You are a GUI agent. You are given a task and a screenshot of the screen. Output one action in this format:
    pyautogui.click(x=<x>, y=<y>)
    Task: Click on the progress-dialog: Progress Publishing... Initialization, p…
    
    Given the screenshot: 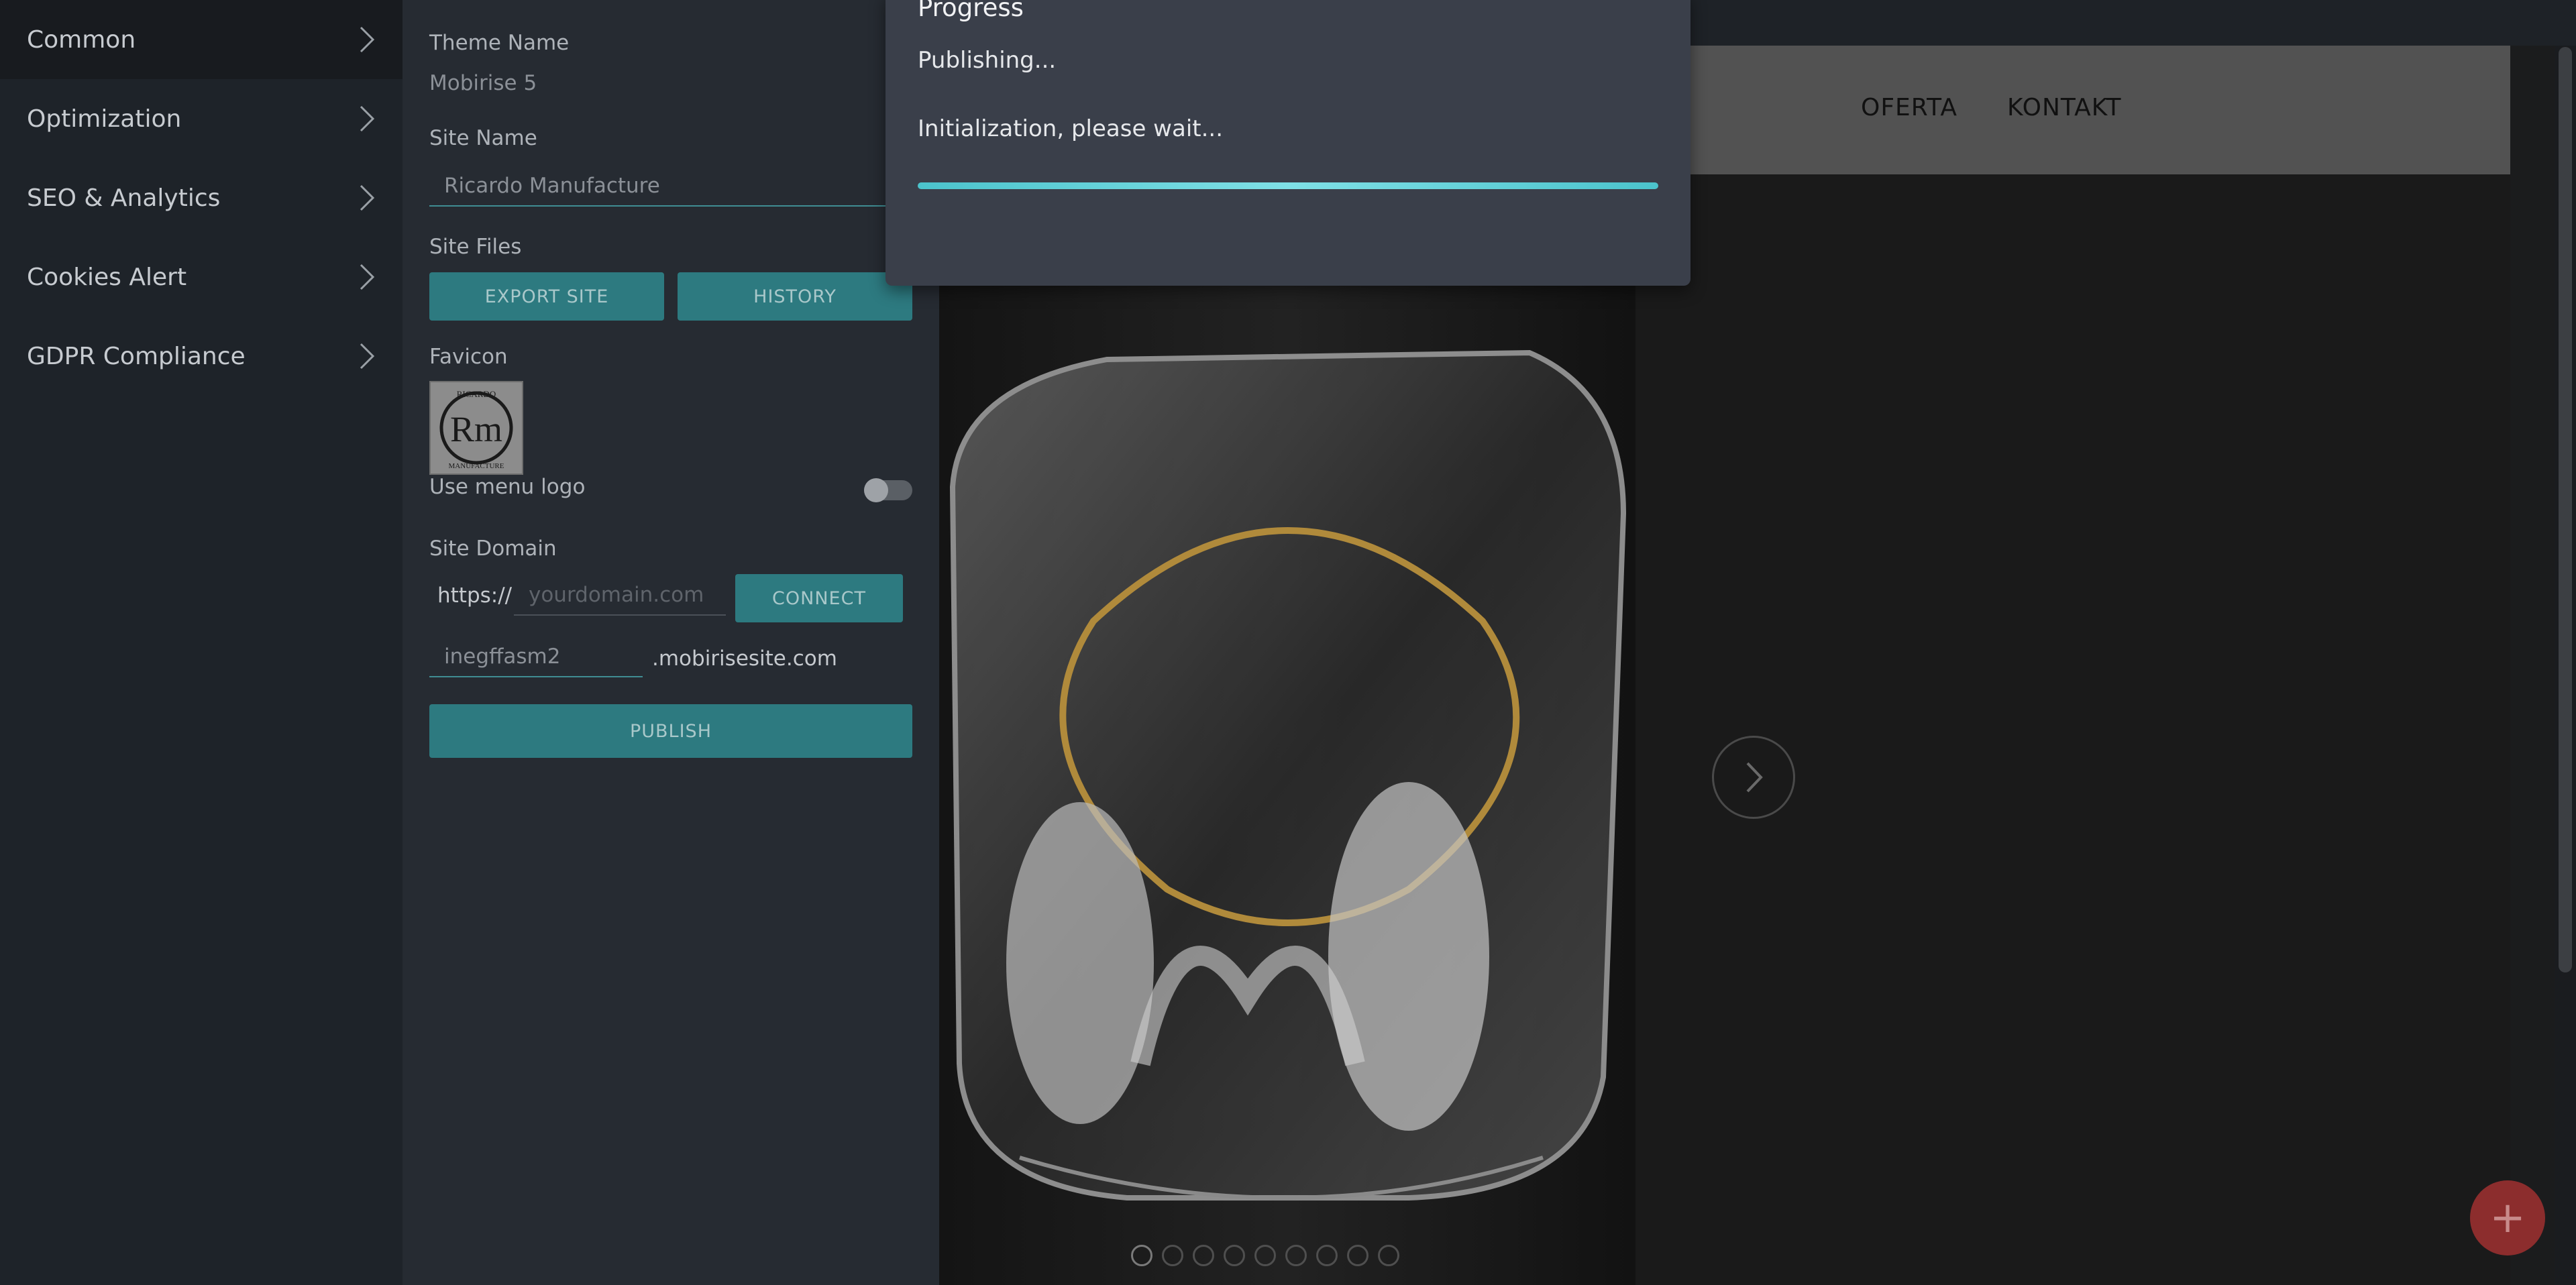 What is the action you would take?
    pyautogui.click(x=1287, y=143)
    